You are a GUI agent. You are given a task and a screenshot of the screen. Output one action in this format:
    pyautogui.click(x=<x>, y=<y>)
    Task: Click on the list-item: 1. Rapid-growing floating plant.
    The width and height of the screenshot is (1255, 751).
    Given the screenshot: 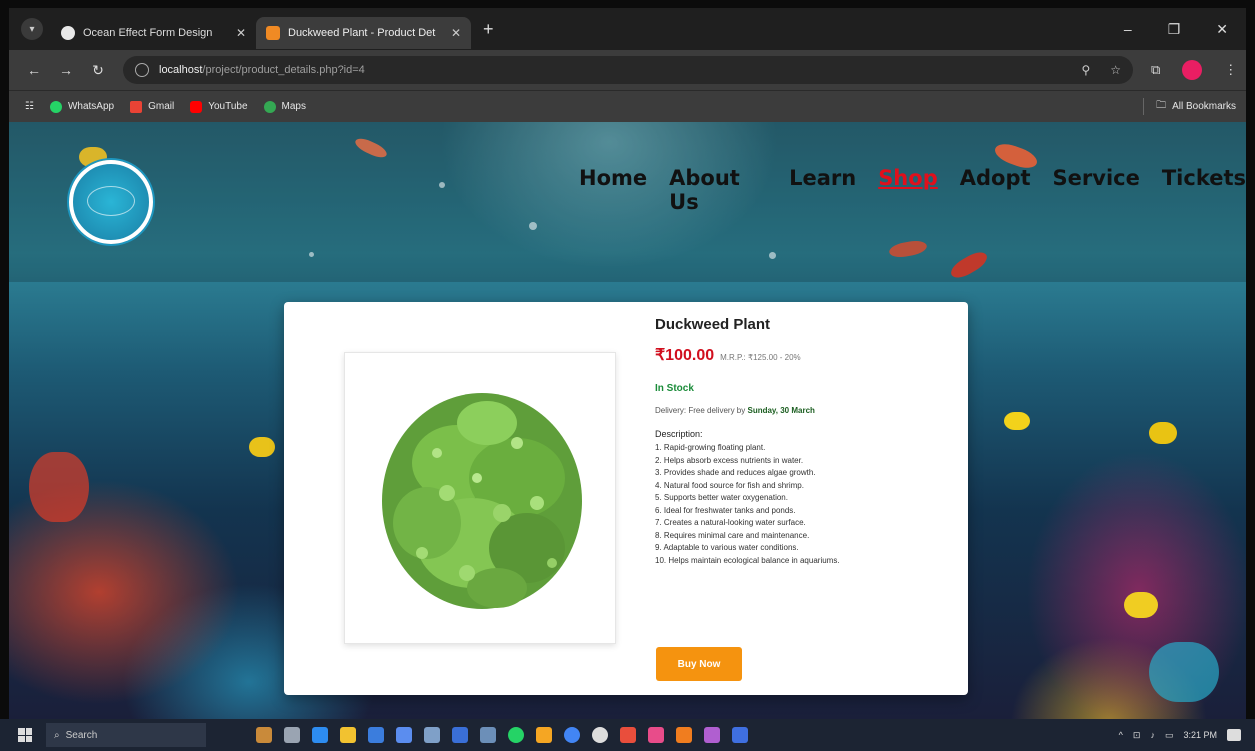 What is the action you would take?
    pyautogui.click(x=710, y=447)
    